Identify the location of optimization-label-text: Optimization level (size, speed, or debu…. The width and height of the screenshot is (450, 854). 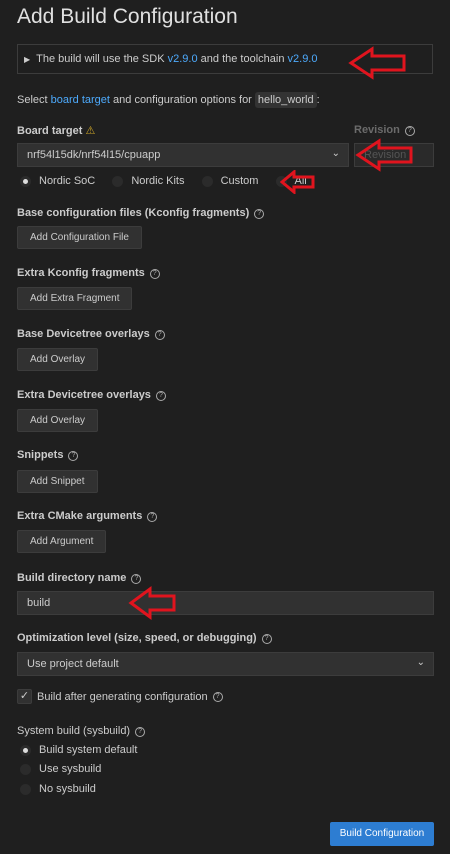
(137, 638).